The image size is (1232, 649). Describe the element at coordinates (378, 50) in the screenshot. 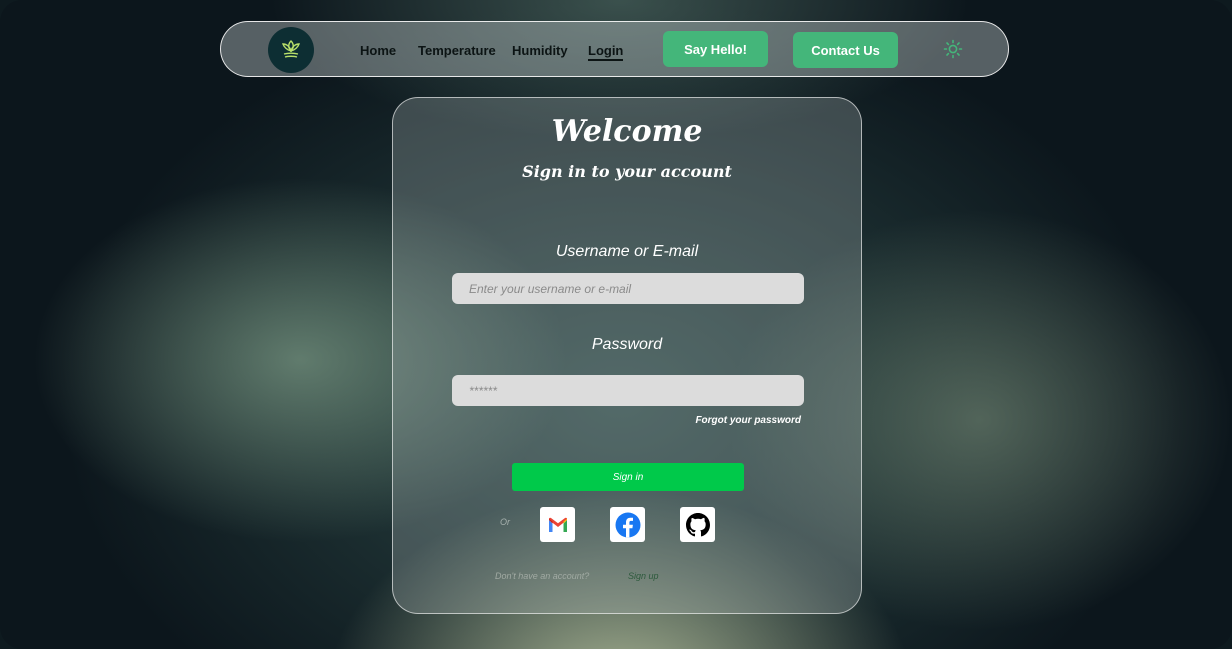

I see `nav-home: Home` at that location.